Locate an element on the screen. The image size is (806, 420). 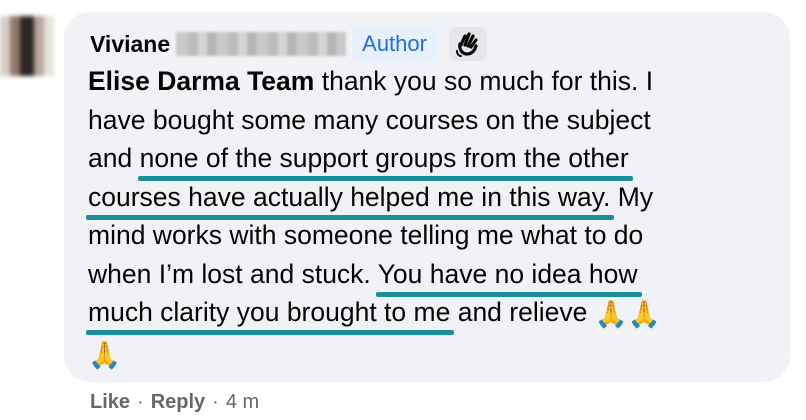
like-button: Like is located at coordinates (110, 402).